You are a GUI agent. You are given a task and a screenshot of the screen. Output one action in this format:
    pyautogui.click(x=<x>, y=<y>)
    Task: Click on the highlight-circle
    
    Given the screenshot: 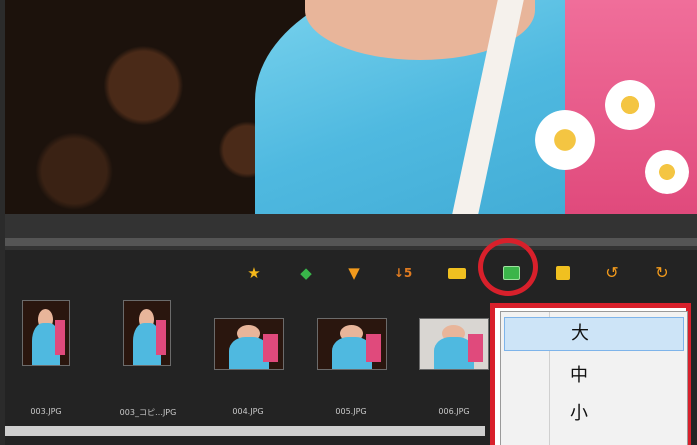 What is the action you would take?
    pyautogui.click(x=508, y=267)
    